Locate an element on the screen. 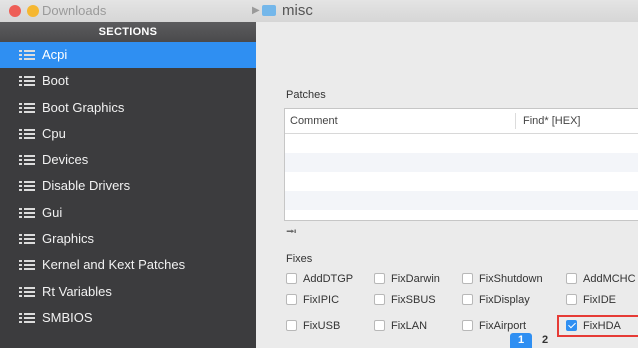 The image size is (638, 348). page-2-tab: 2 is located at coordinates (545, 340).